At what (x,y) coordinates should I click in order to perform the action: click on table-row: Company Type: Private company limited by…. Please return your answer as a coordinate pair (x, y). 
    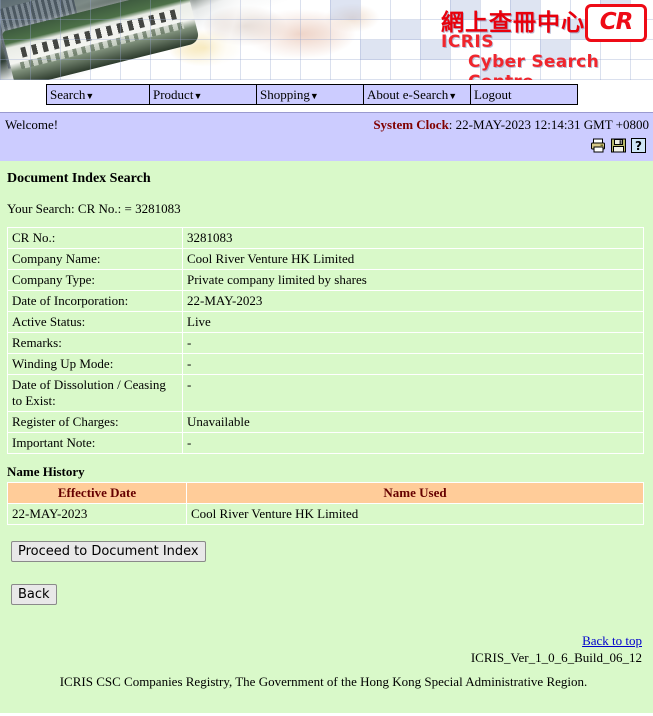
    Looking at the image, I should click on (325, 280).